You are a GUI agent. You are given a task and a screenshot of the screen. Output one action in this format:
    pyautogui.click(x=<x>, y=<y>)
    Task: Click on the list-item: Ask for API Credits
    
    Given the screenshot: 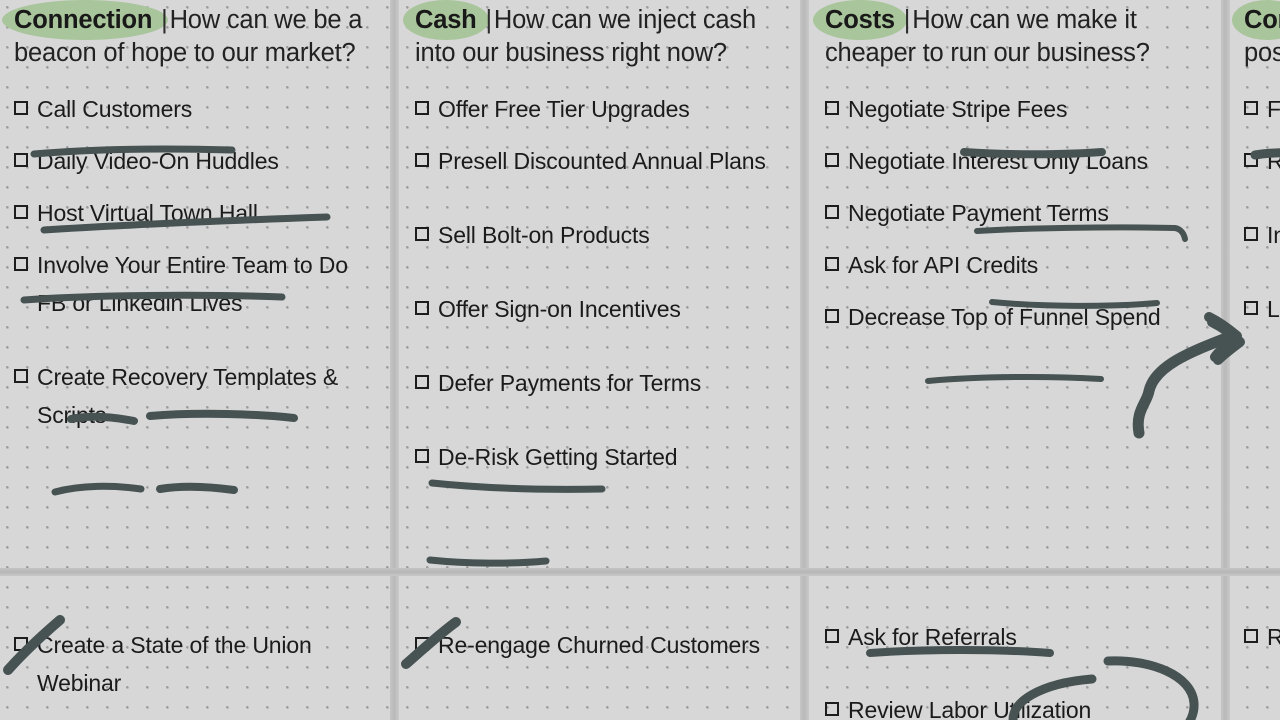 What is the action you would take?
    pyautogui.click(x=1009, y=265)
    